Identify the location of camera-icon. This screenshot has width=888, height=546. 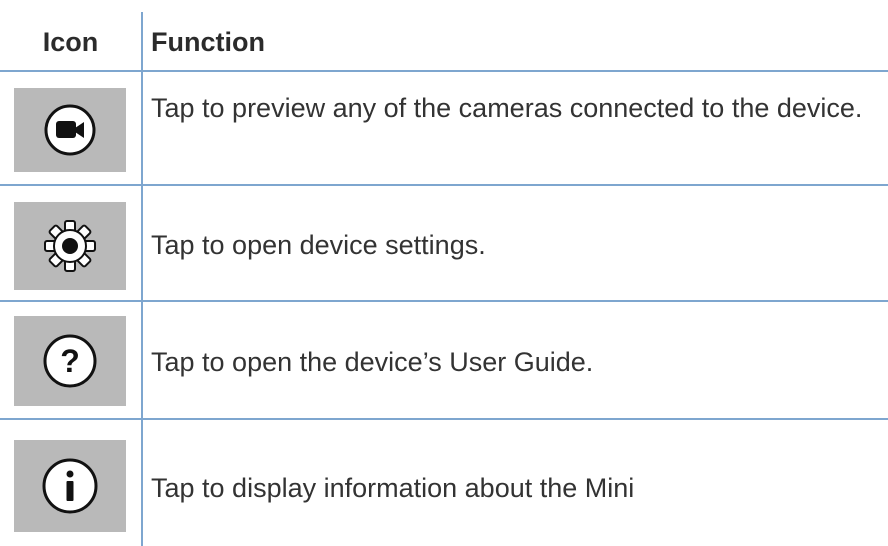
(70, 130).